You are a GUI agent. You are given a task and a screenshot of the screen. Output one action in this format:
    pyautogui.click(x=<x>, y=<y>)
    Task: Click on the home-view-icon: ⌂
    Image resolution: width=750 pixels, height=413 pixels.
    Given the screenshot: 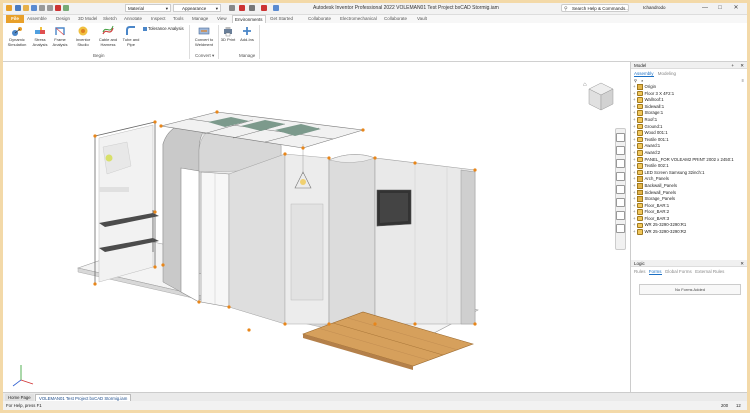 What is the action you would take?
    pyautogui.click(x=585, y=85)
    